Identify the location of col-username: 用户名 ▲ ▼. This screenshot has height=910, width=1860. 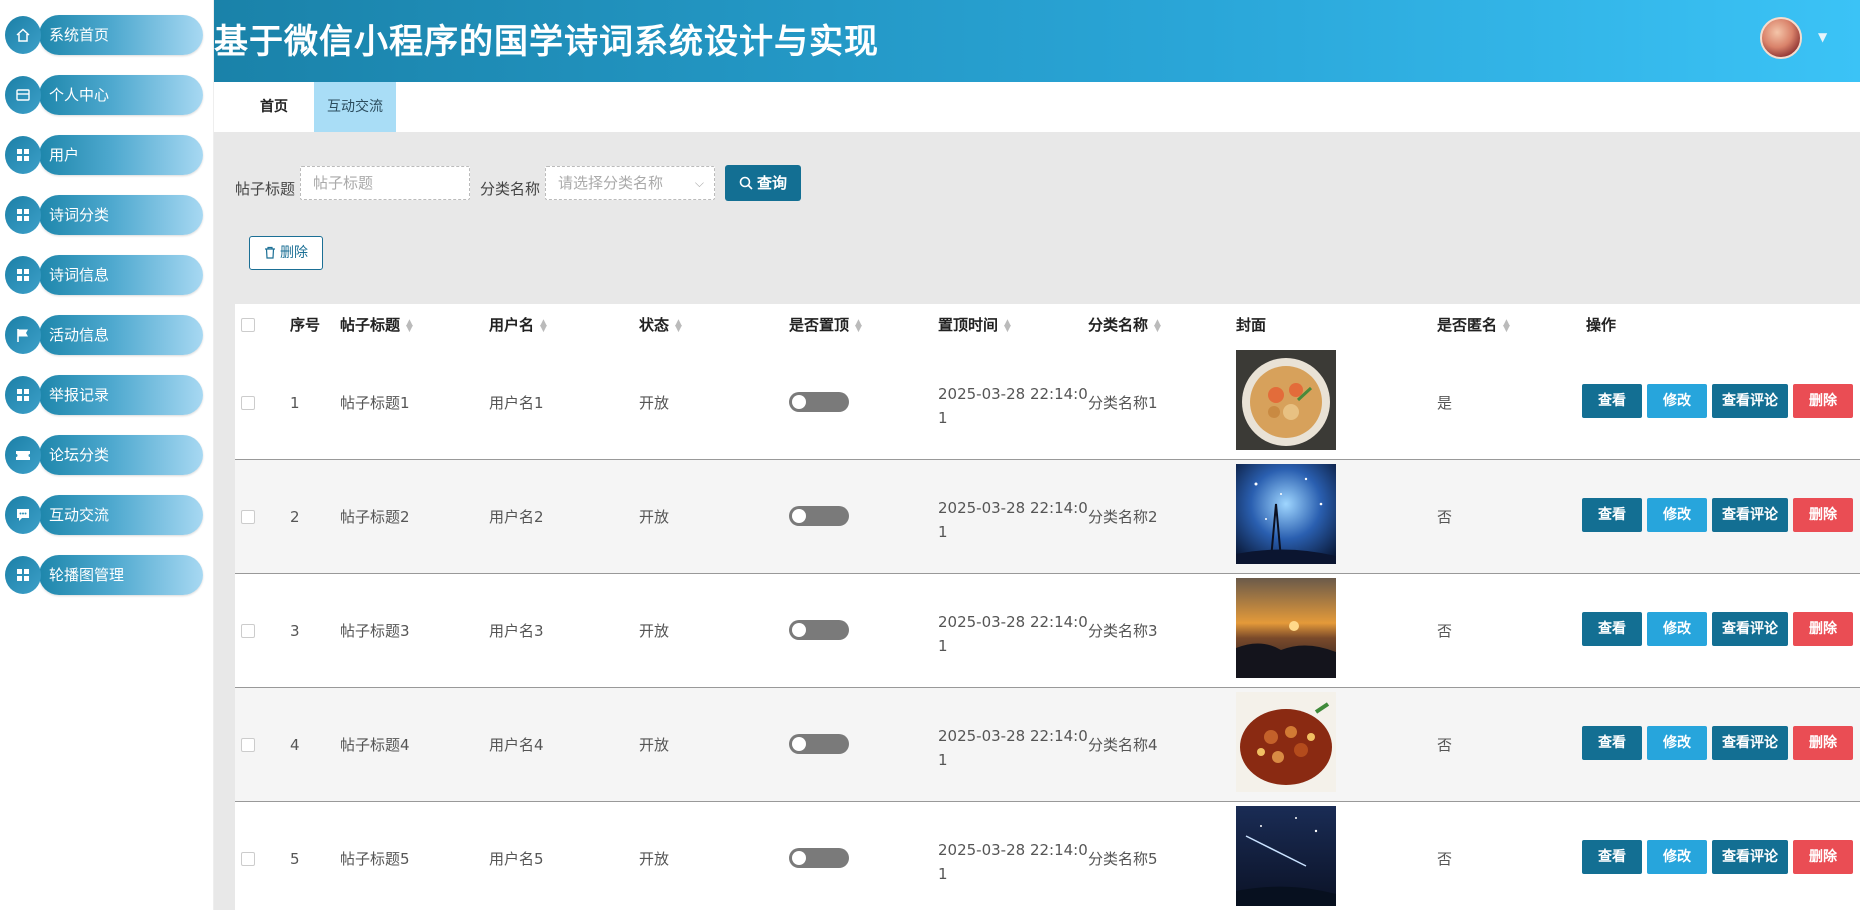
(518, 325).